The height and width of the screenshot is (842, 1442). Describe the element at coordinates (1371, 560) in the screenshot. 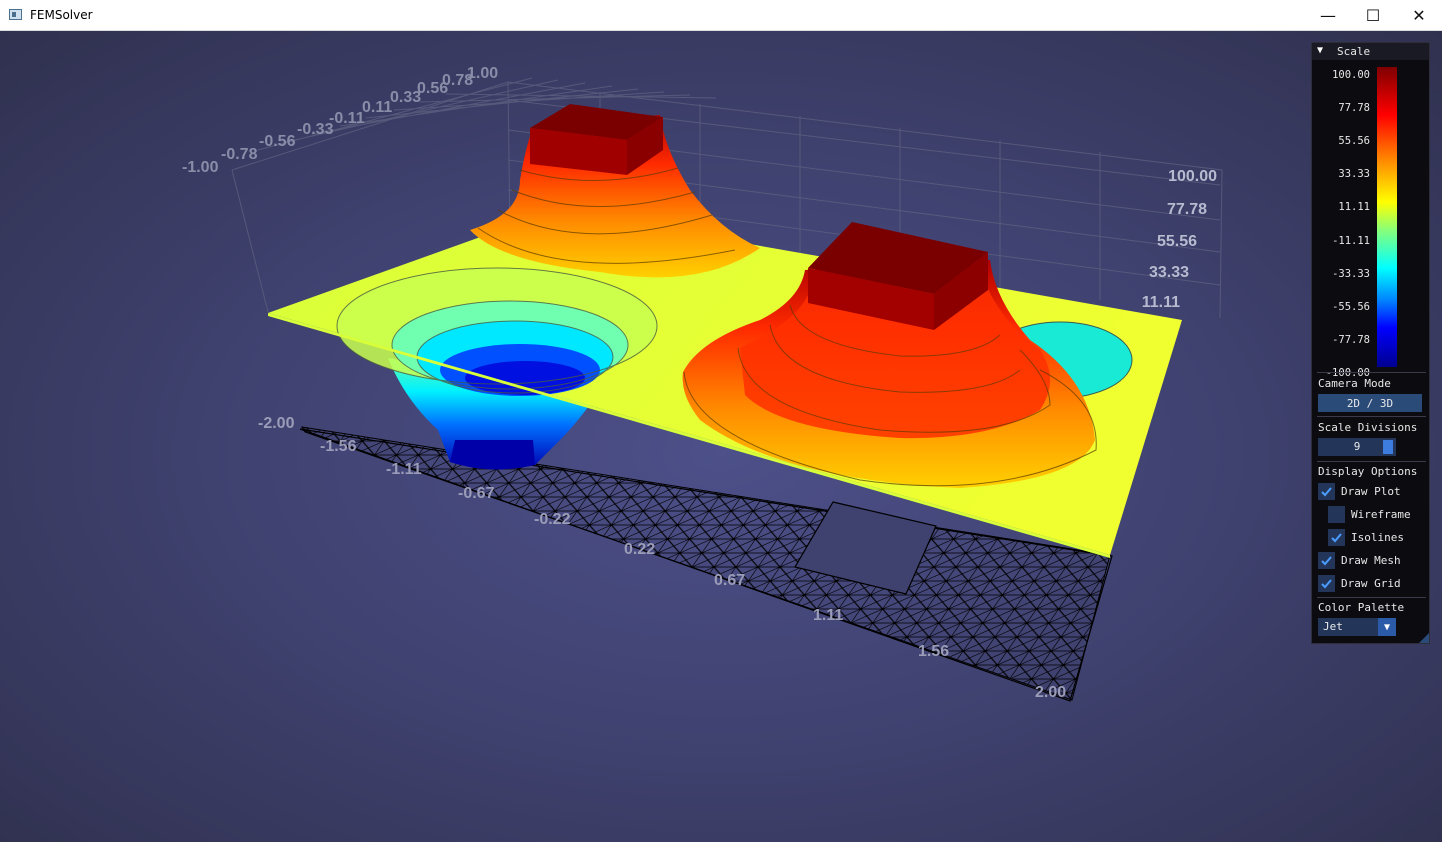

I see `draw-mesh-label: Draw Mesh` at that location.